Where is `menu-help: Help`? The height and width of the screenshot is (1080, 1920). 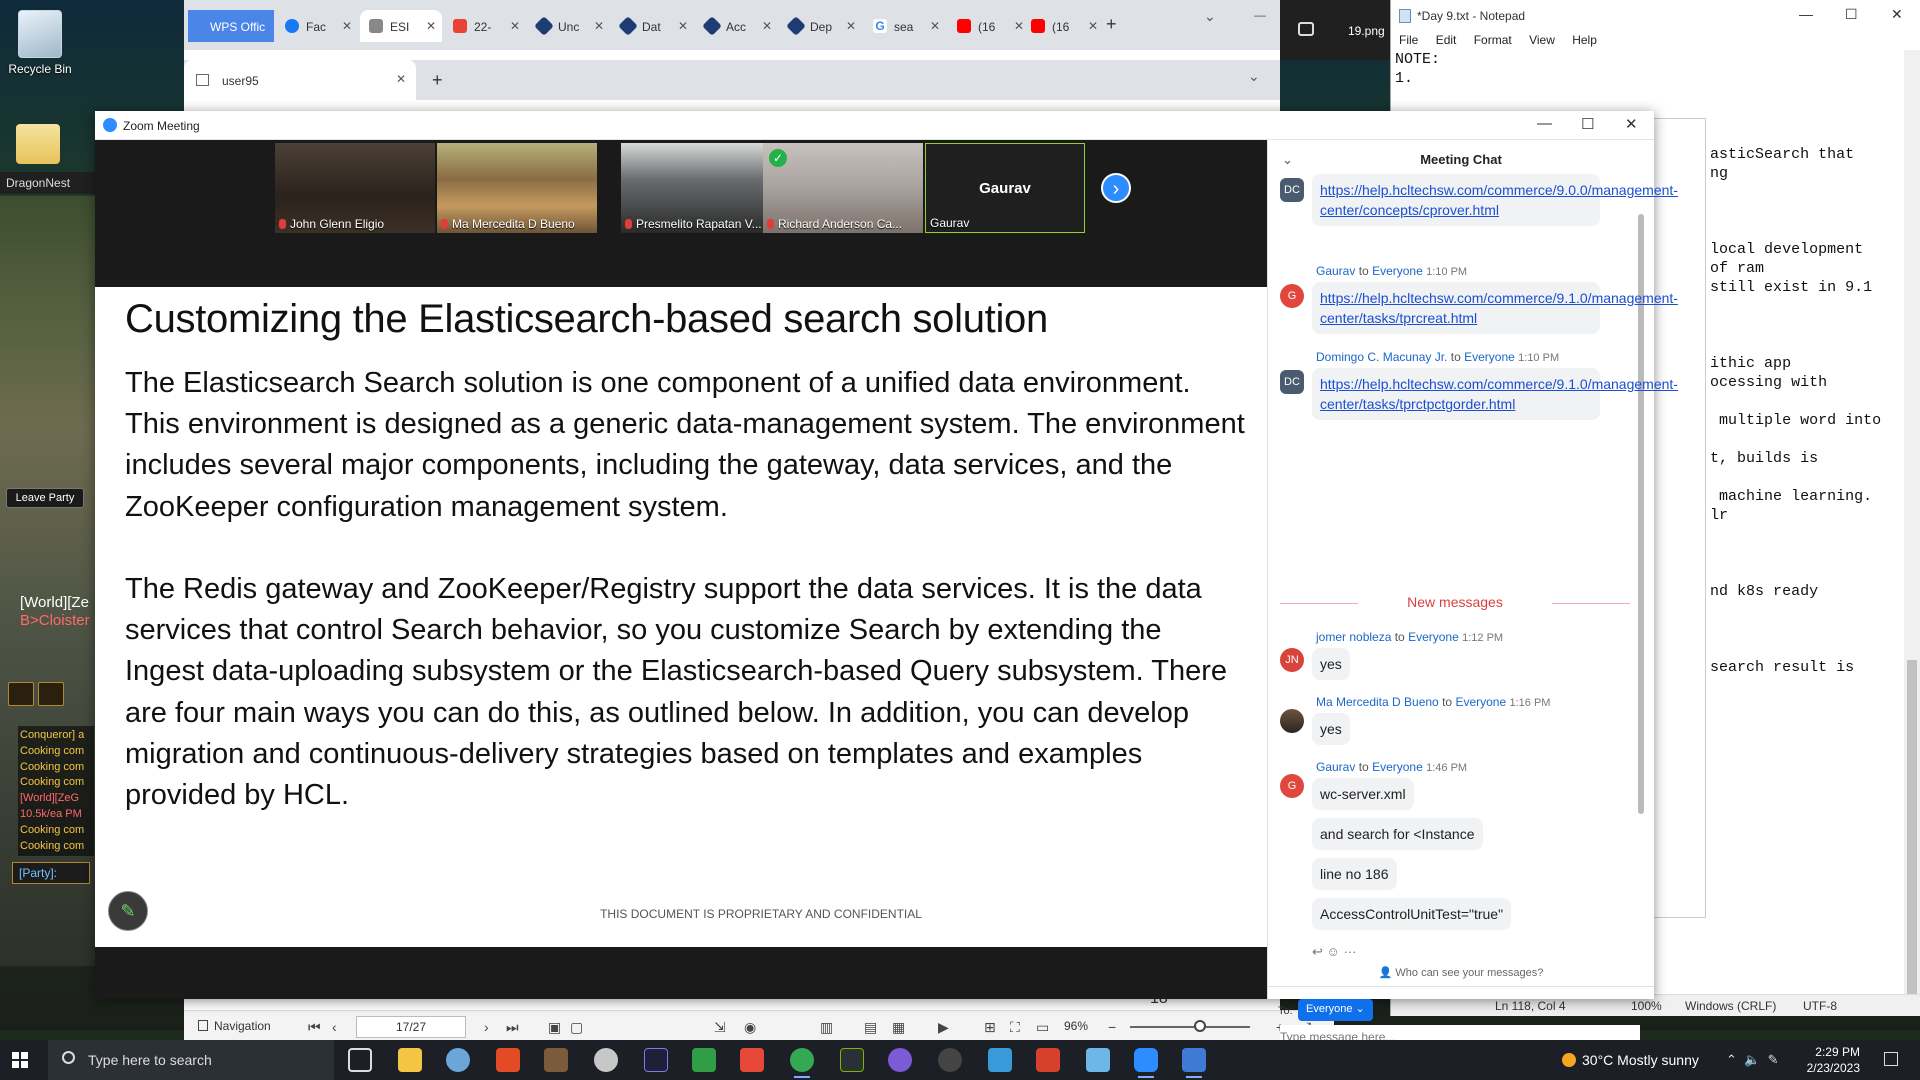 menu-help: Help is located at coordinates (1584, 40).